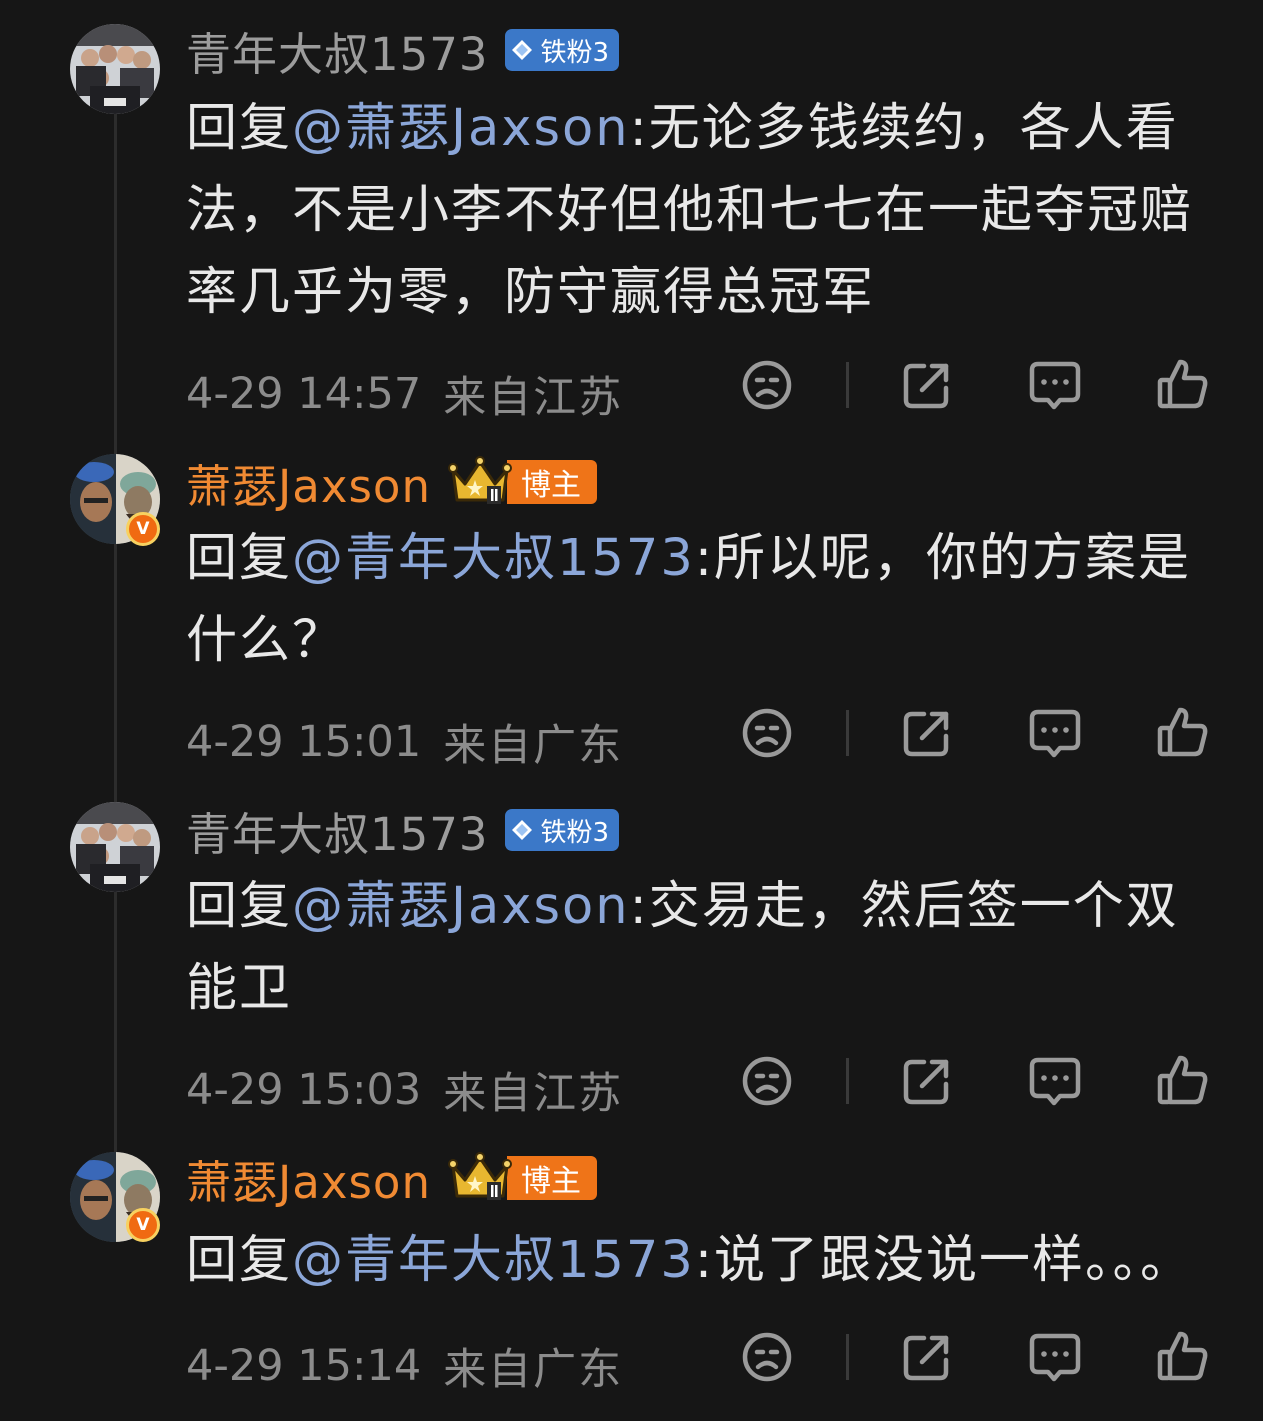 Image resolution: width=1263 pixels, height=1421 pixels. I want to click on comment-text: 回复@青年大叔1573:说了跟没说一样。。。, so click(708, 1261).